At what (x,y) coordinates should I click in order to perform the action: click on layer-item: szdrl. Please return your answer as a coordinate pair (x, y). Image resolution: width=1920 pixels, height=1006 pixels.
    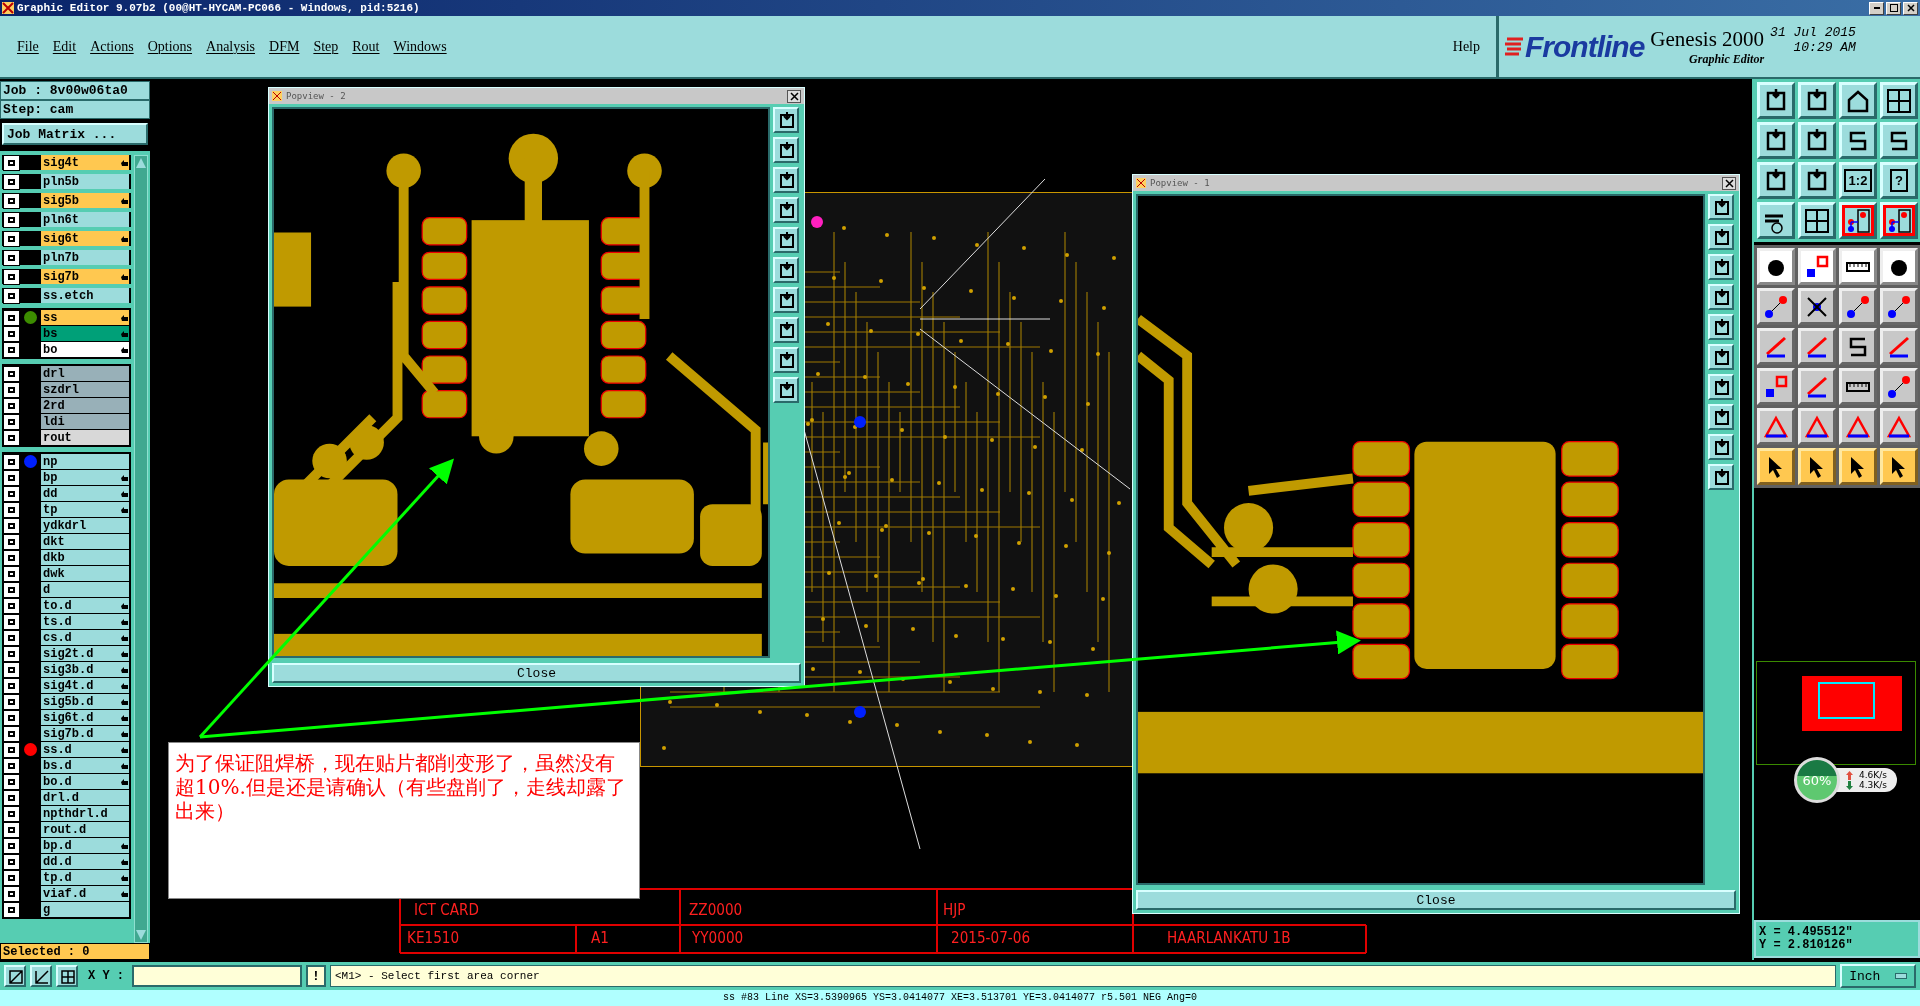
    Looking at the image, I should click on (85, 389).